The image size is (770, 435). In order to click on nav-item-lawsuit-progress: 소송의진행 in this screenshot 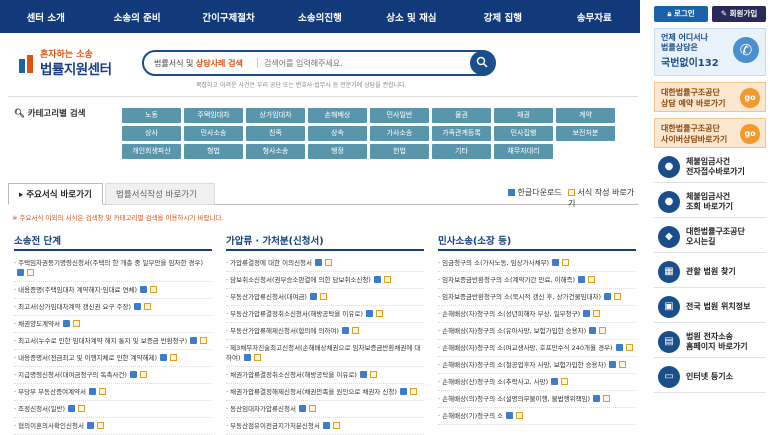, I will do `click(319, 17)`.